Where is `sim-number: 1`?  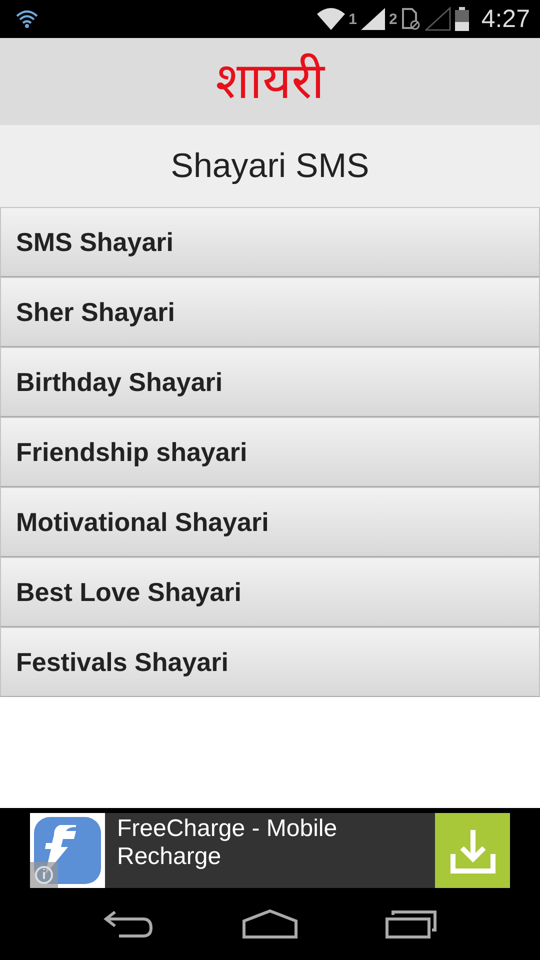
sim-number: 1 is located at coordinates (352, 19).